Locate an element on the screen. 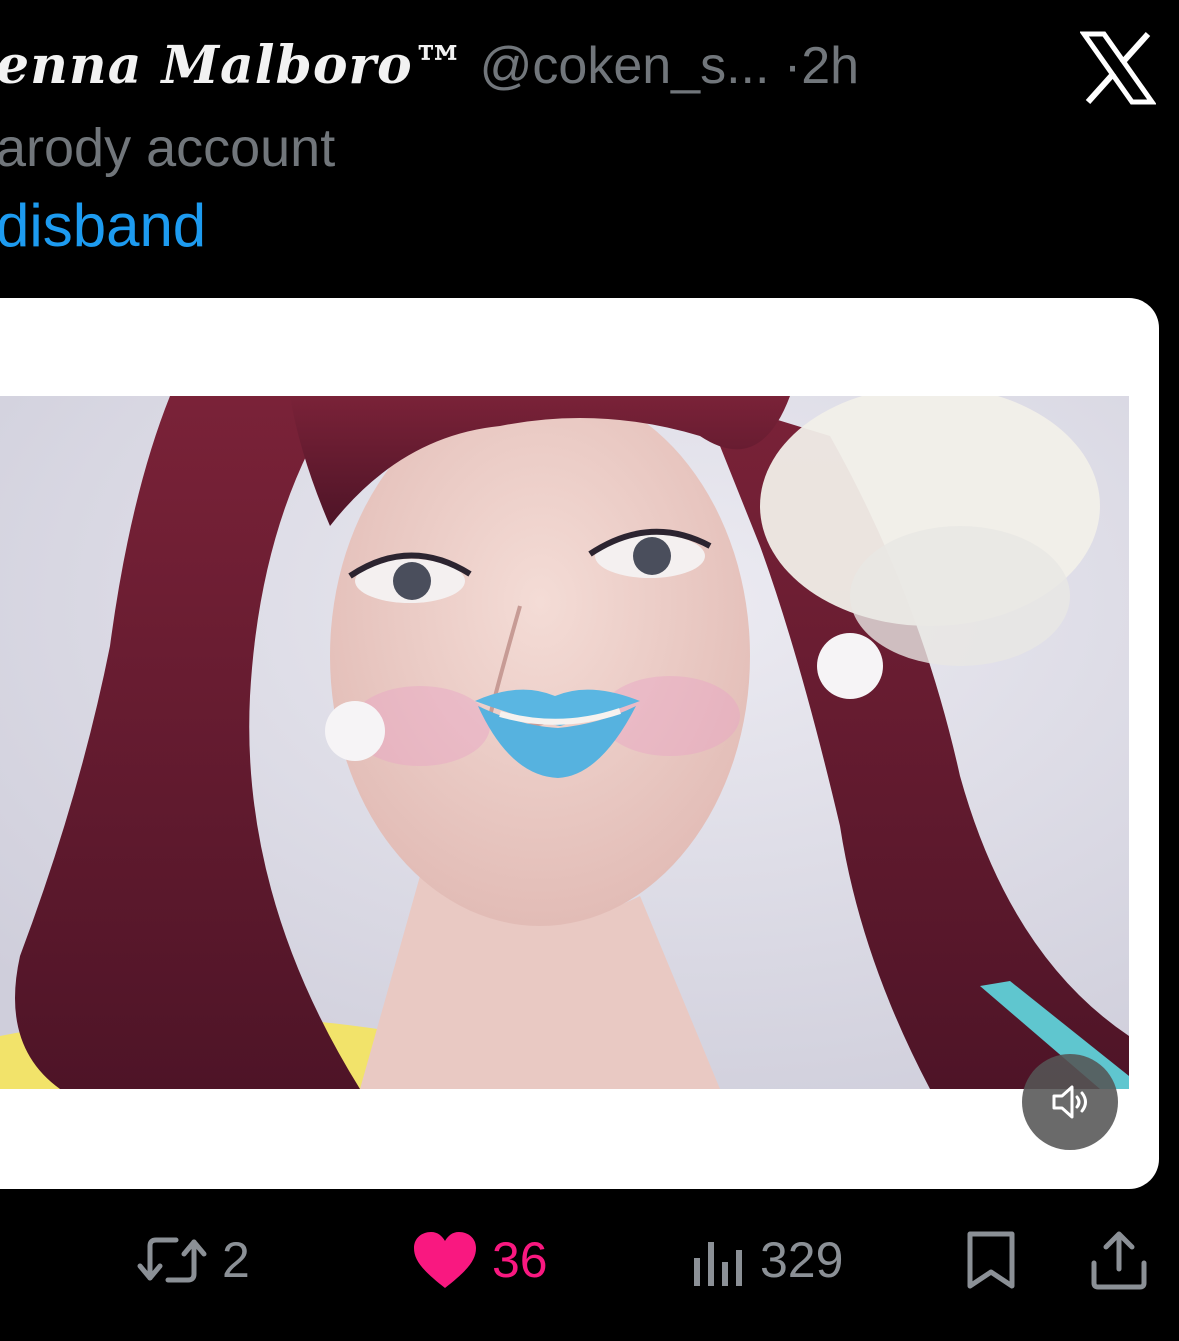 The height and width of the screenshot is (1341, 1179). like-count: 36 is located at coordinates (520, 1260).